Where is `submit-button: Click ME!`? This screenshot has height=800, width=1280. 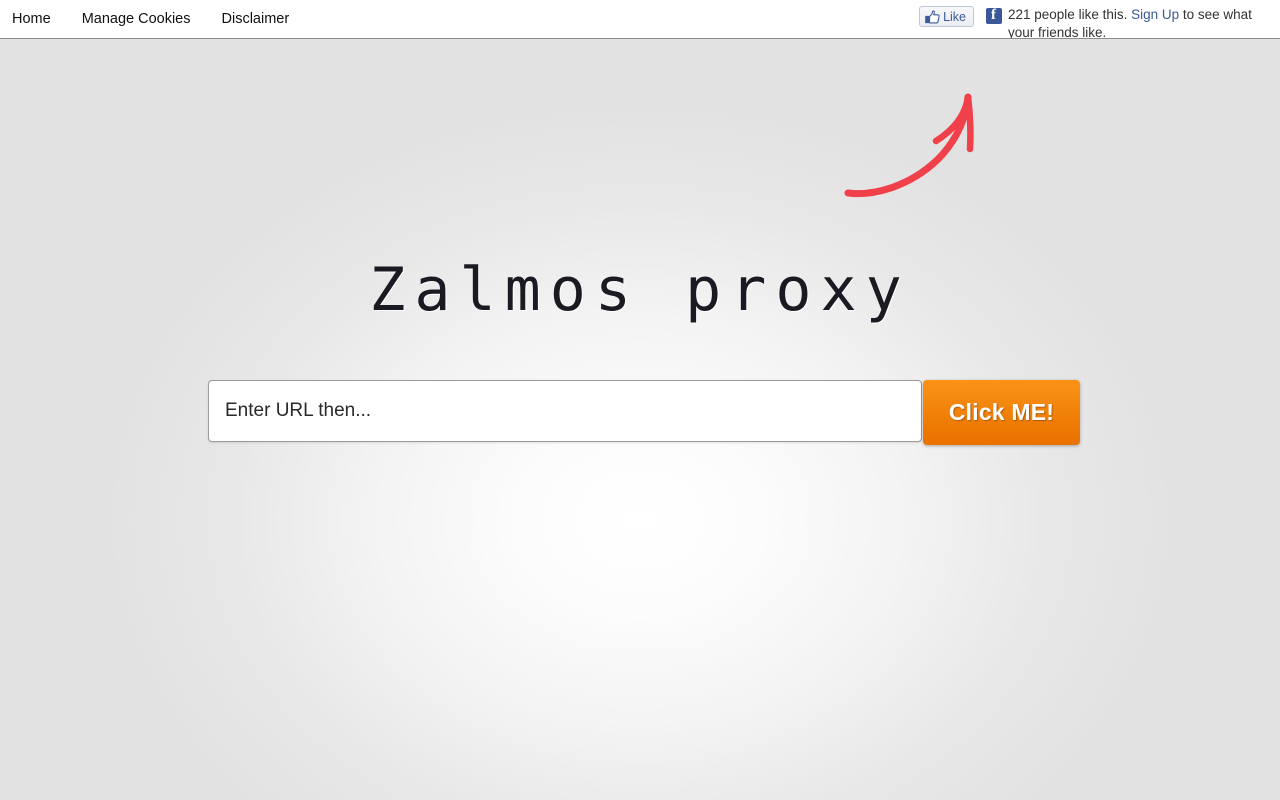
submit-button: Click ME! is located at coordinates (1001, 412).